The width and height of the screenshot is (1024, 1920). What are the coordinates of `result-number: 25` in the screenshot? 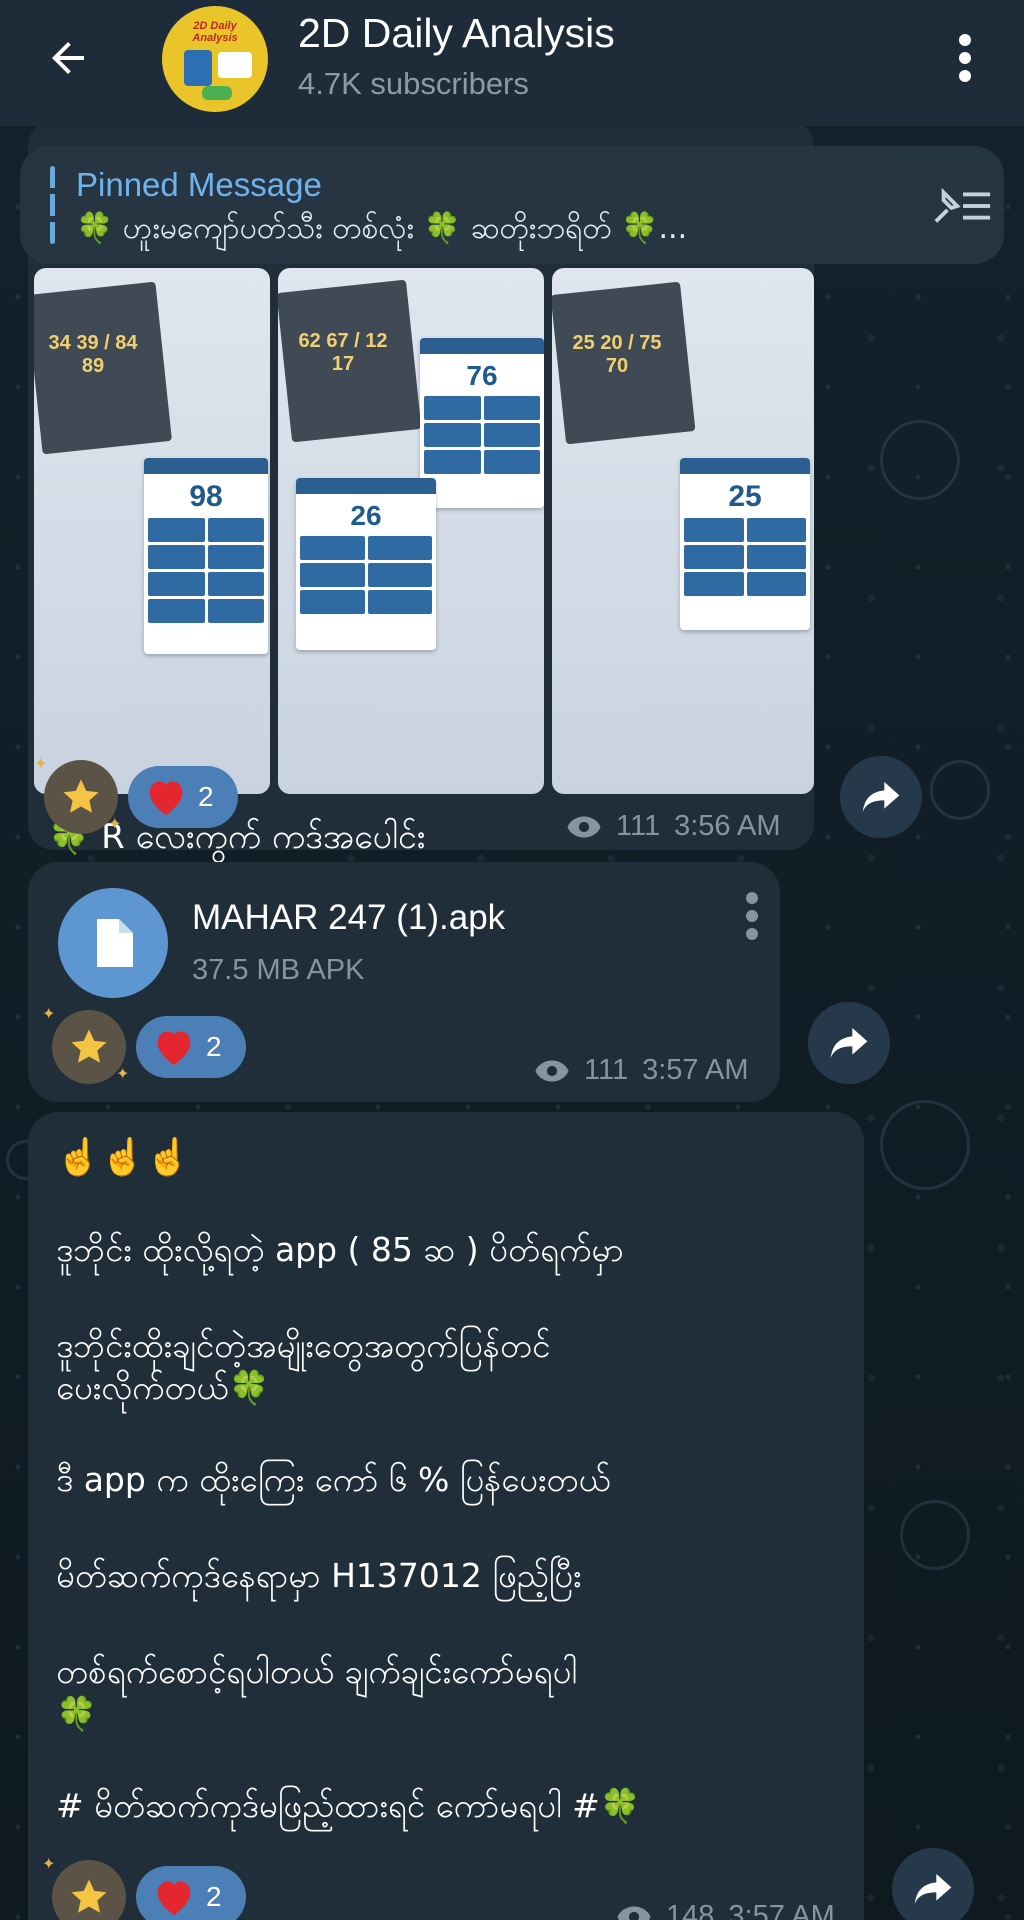 It's located at (745, 496).